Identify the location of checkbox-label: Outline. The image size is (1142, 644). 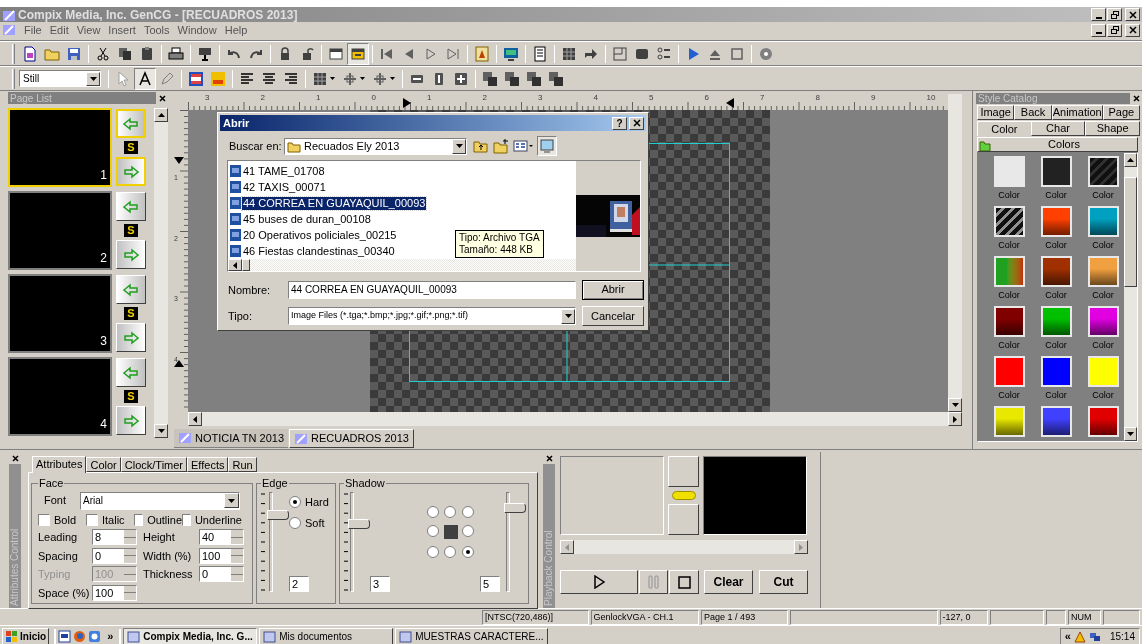
(164, 520).